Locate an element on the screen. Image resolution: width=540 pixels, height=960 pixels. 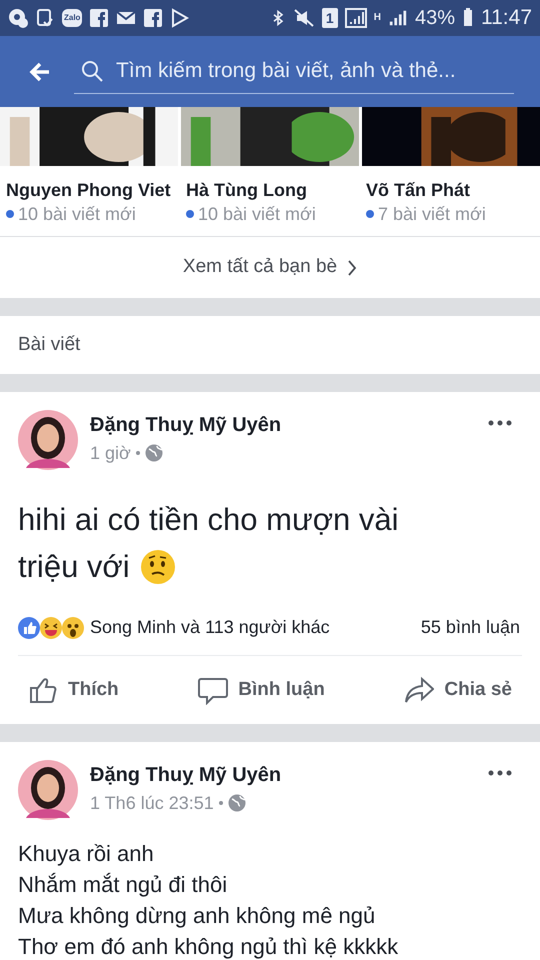
sim-icon: 1 is located at coordinates (330, 18).